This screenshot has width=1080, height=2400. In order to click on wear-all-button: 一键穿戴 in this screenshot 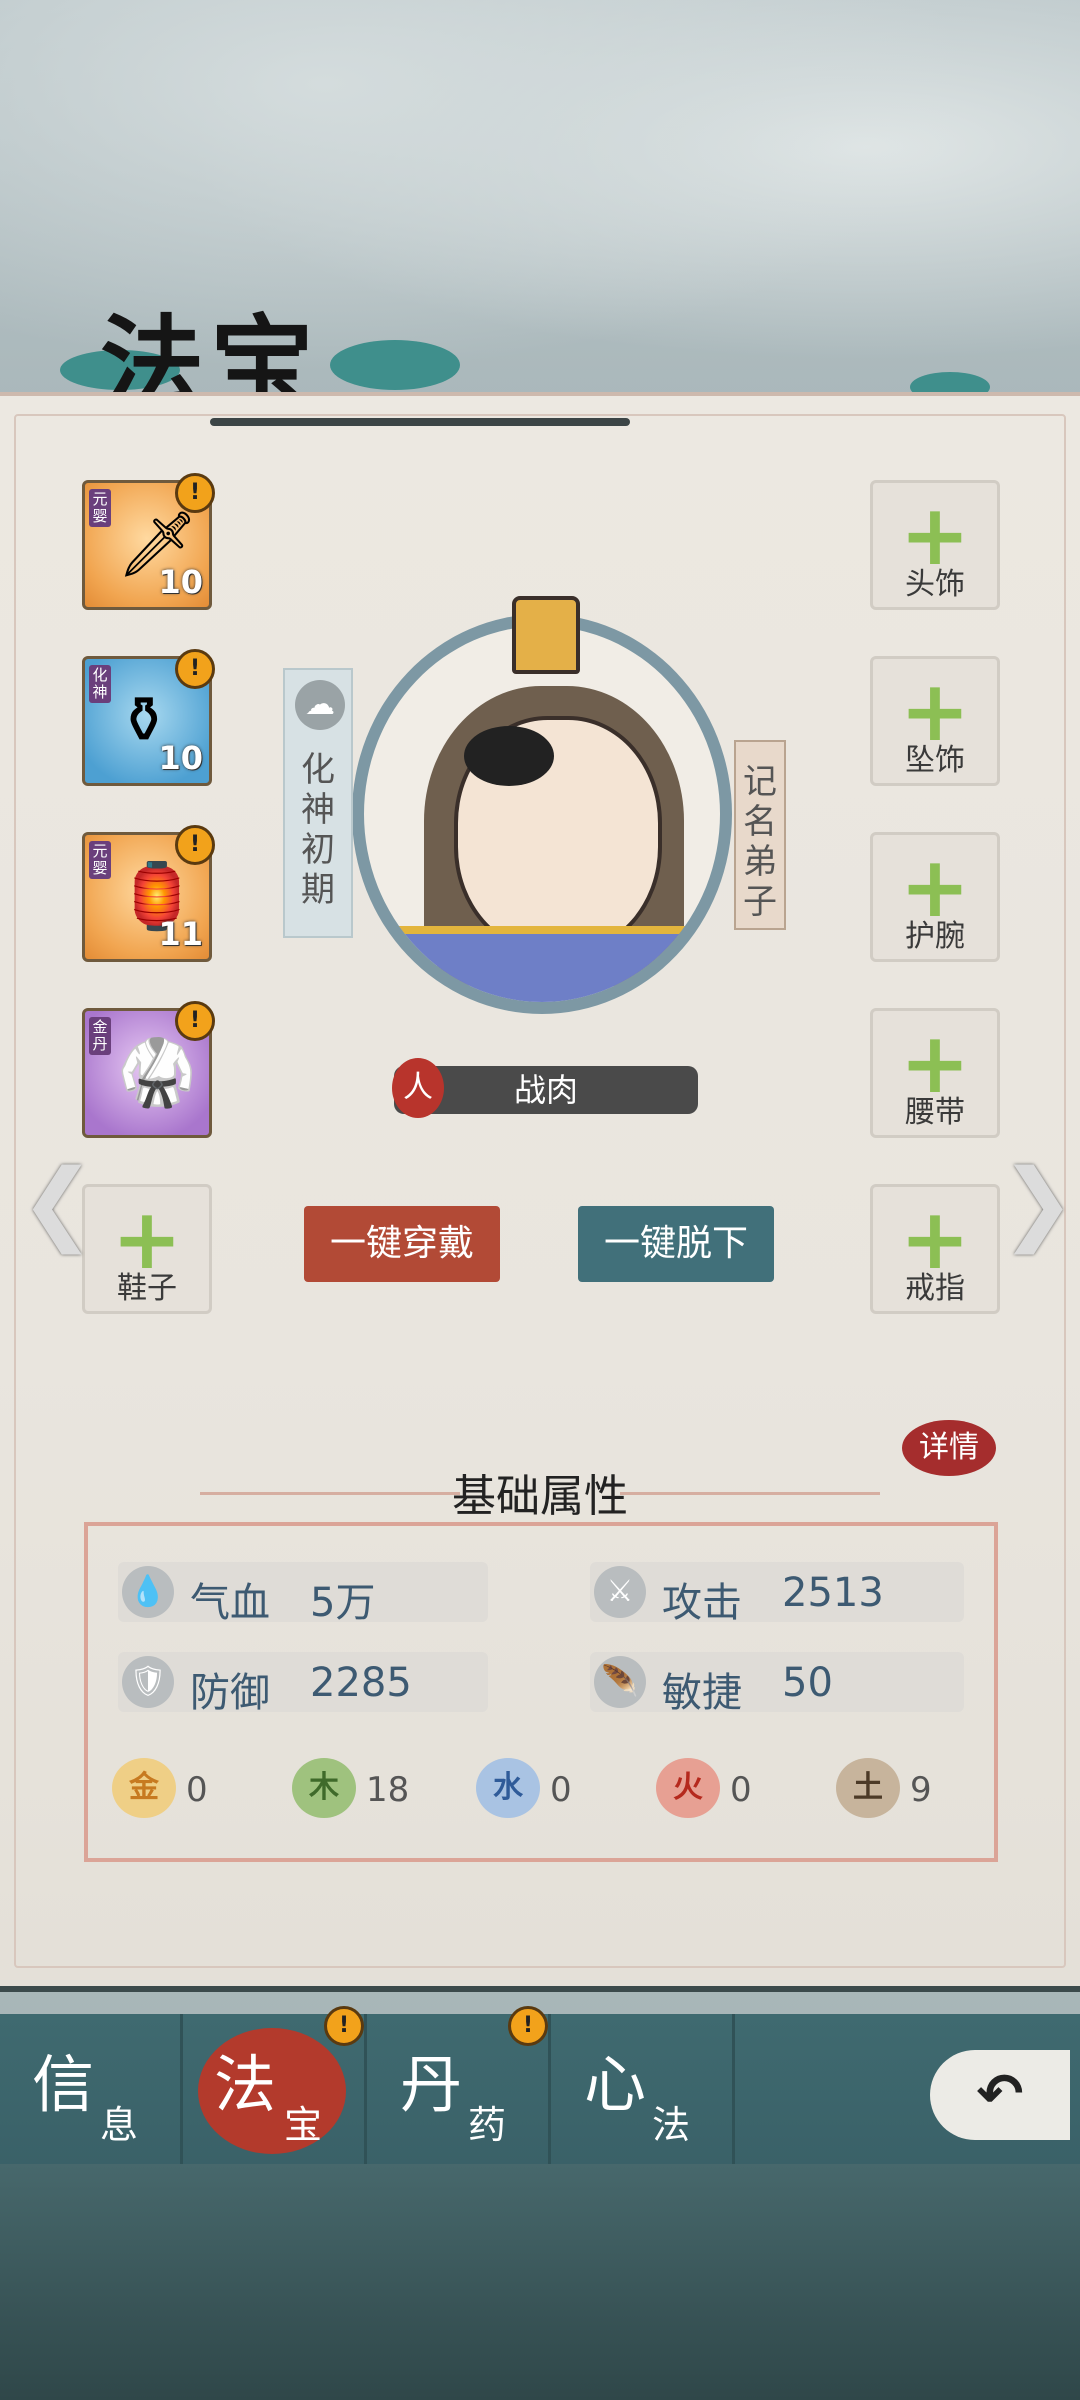, I will do `click(402, 1244)`.